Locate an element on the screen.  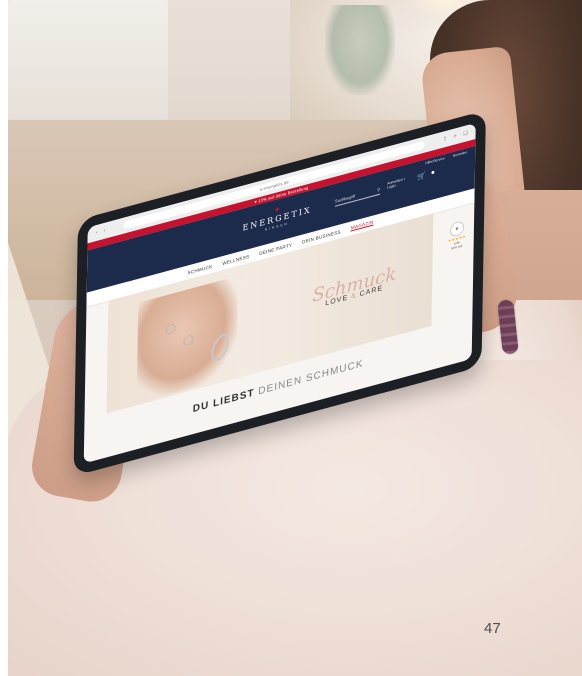
account-link: Anmelden / Login is located at coordinates (398, 183).